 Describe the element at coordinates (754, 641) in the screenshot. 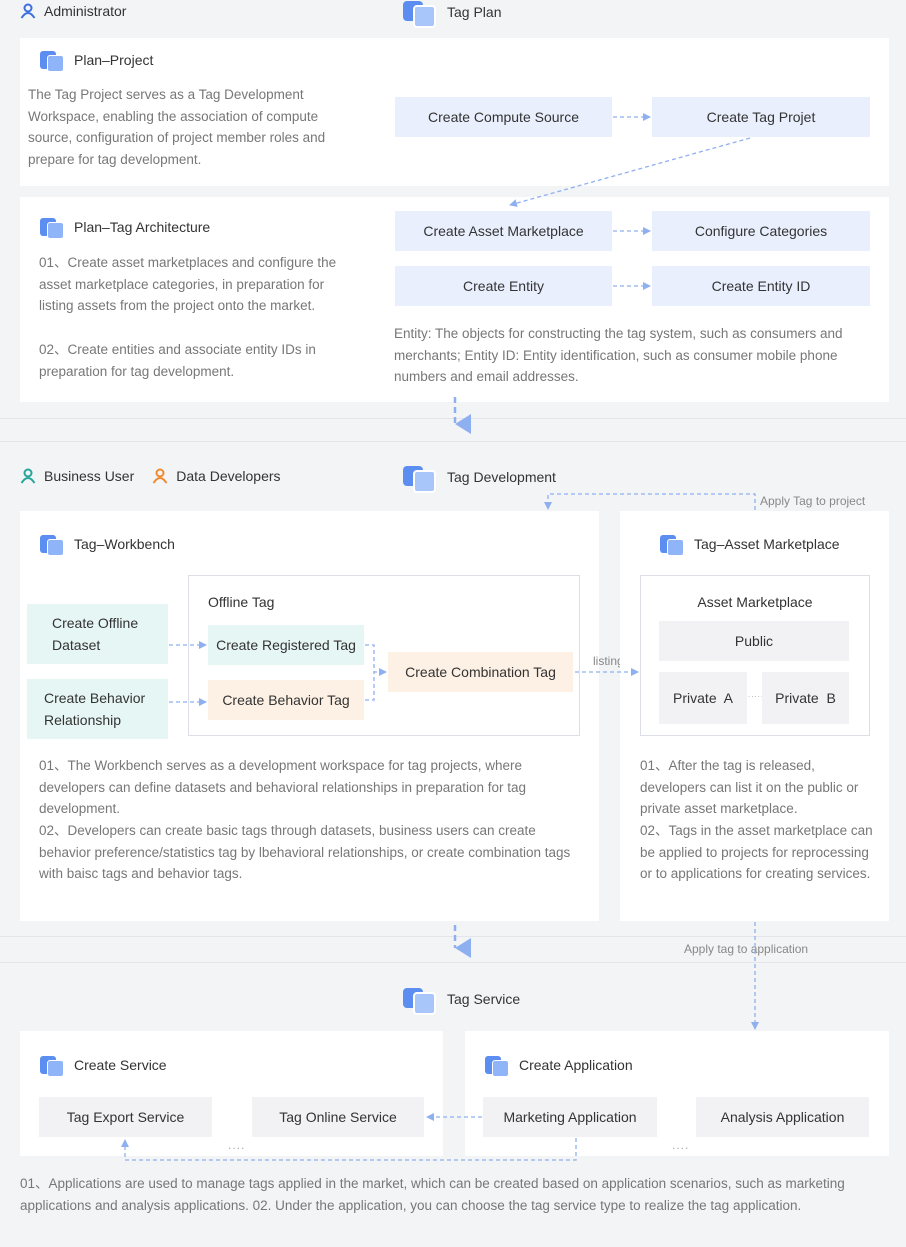

I see `public-marketplace-box: Public` at that location.